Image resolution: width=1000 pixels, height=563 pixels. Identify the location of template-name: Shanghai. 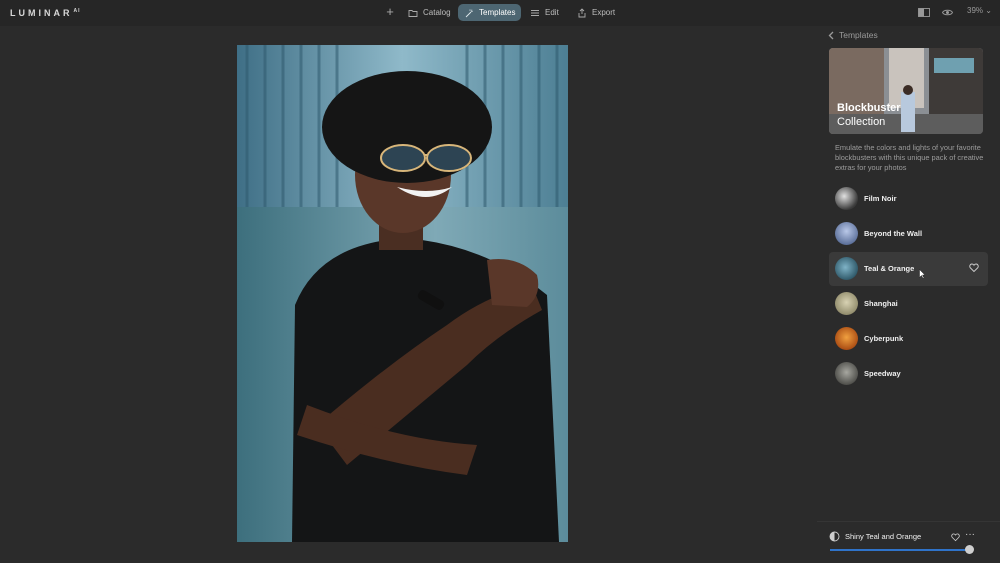
(881, 303).